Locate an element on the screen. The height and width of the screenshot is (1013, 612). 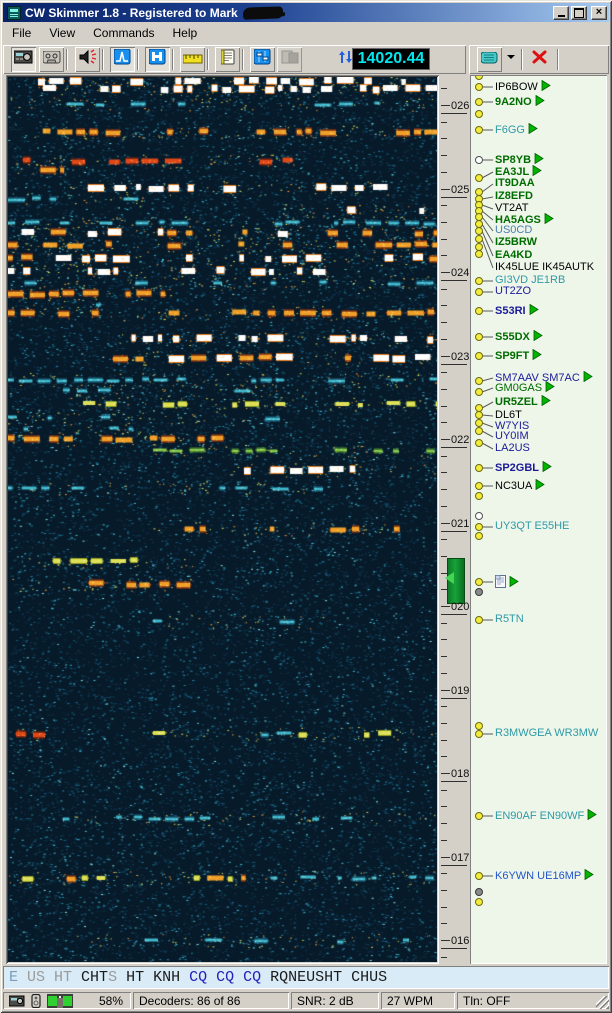
station-ut2zo: UT2ZO is located at coordinates (513, 291).